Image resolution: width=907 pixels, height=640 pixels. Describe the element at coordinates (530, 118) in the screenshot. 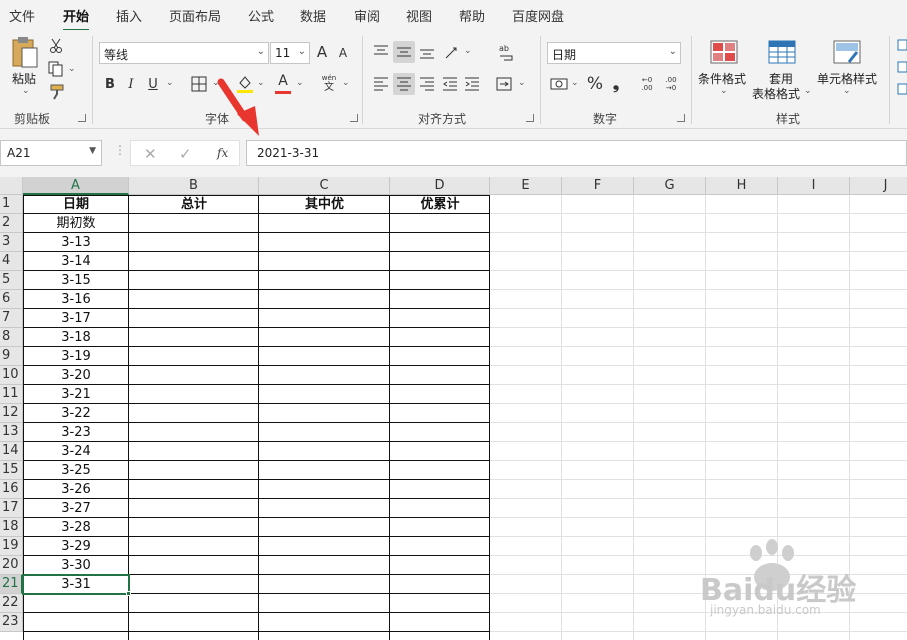

I see `alignment-launcher-icon` at that location.